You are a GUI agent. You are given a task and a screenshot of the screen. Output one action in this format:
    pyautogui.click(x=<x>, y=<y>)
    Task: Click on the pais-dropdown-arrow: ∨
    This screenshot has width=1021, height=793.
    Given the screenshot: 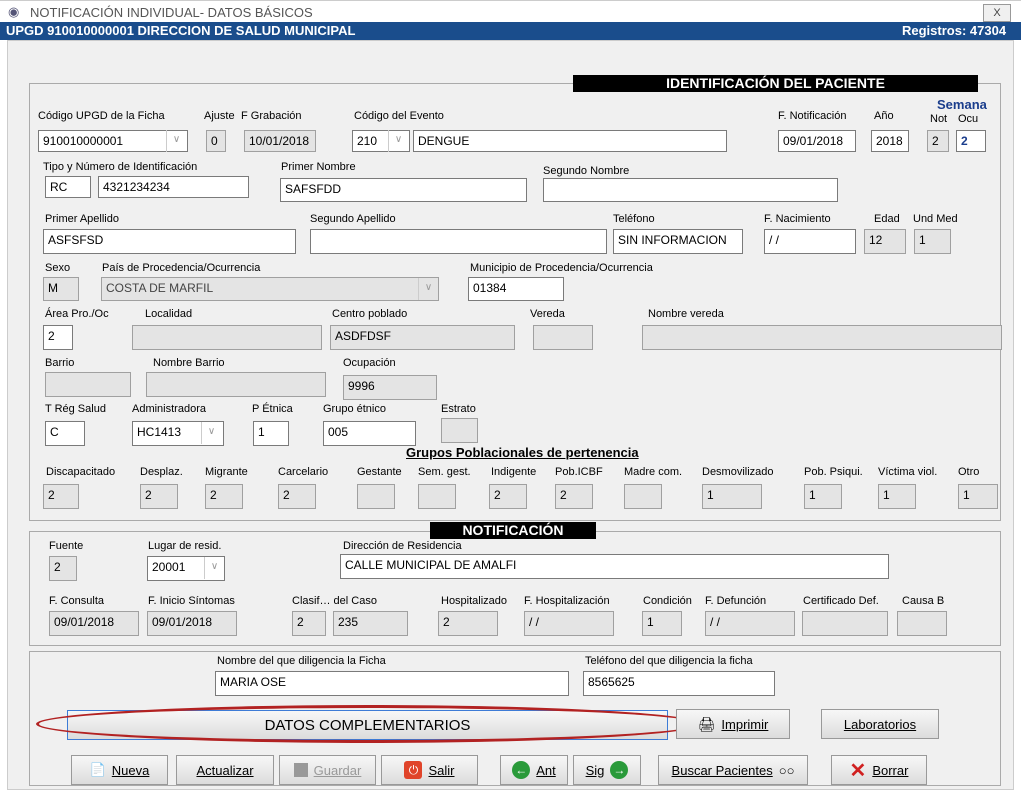 What is the action you would take?
    pyautogui.click(x=428, y=289)
    